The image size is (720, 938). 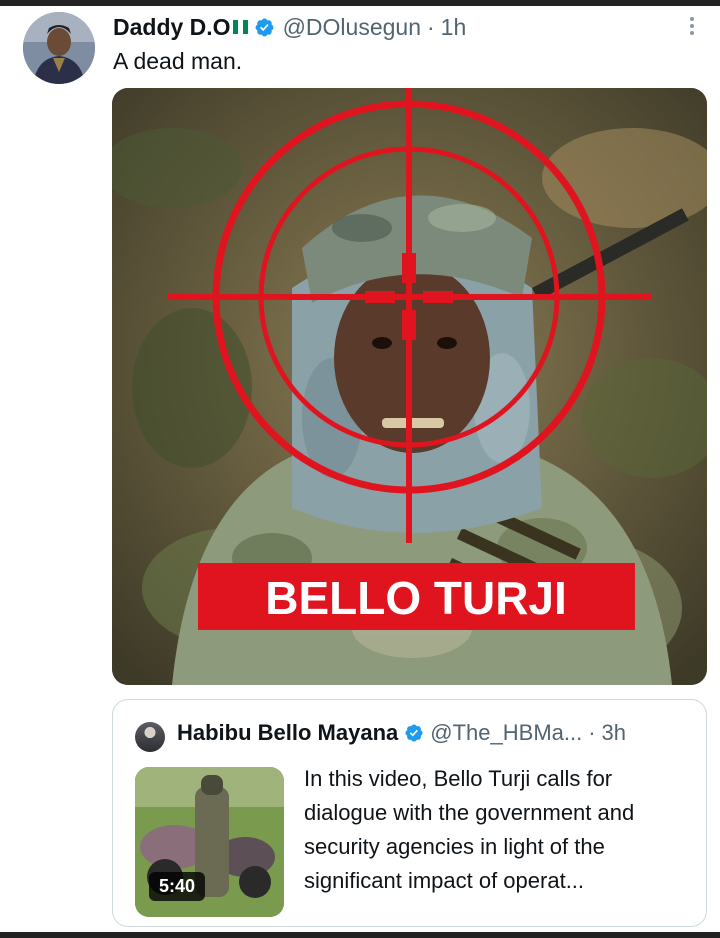 What do you see at coordinates (240, 27) in the screenshot?
I see `nigeria-flag-icon` at bounding box center [240, 27].